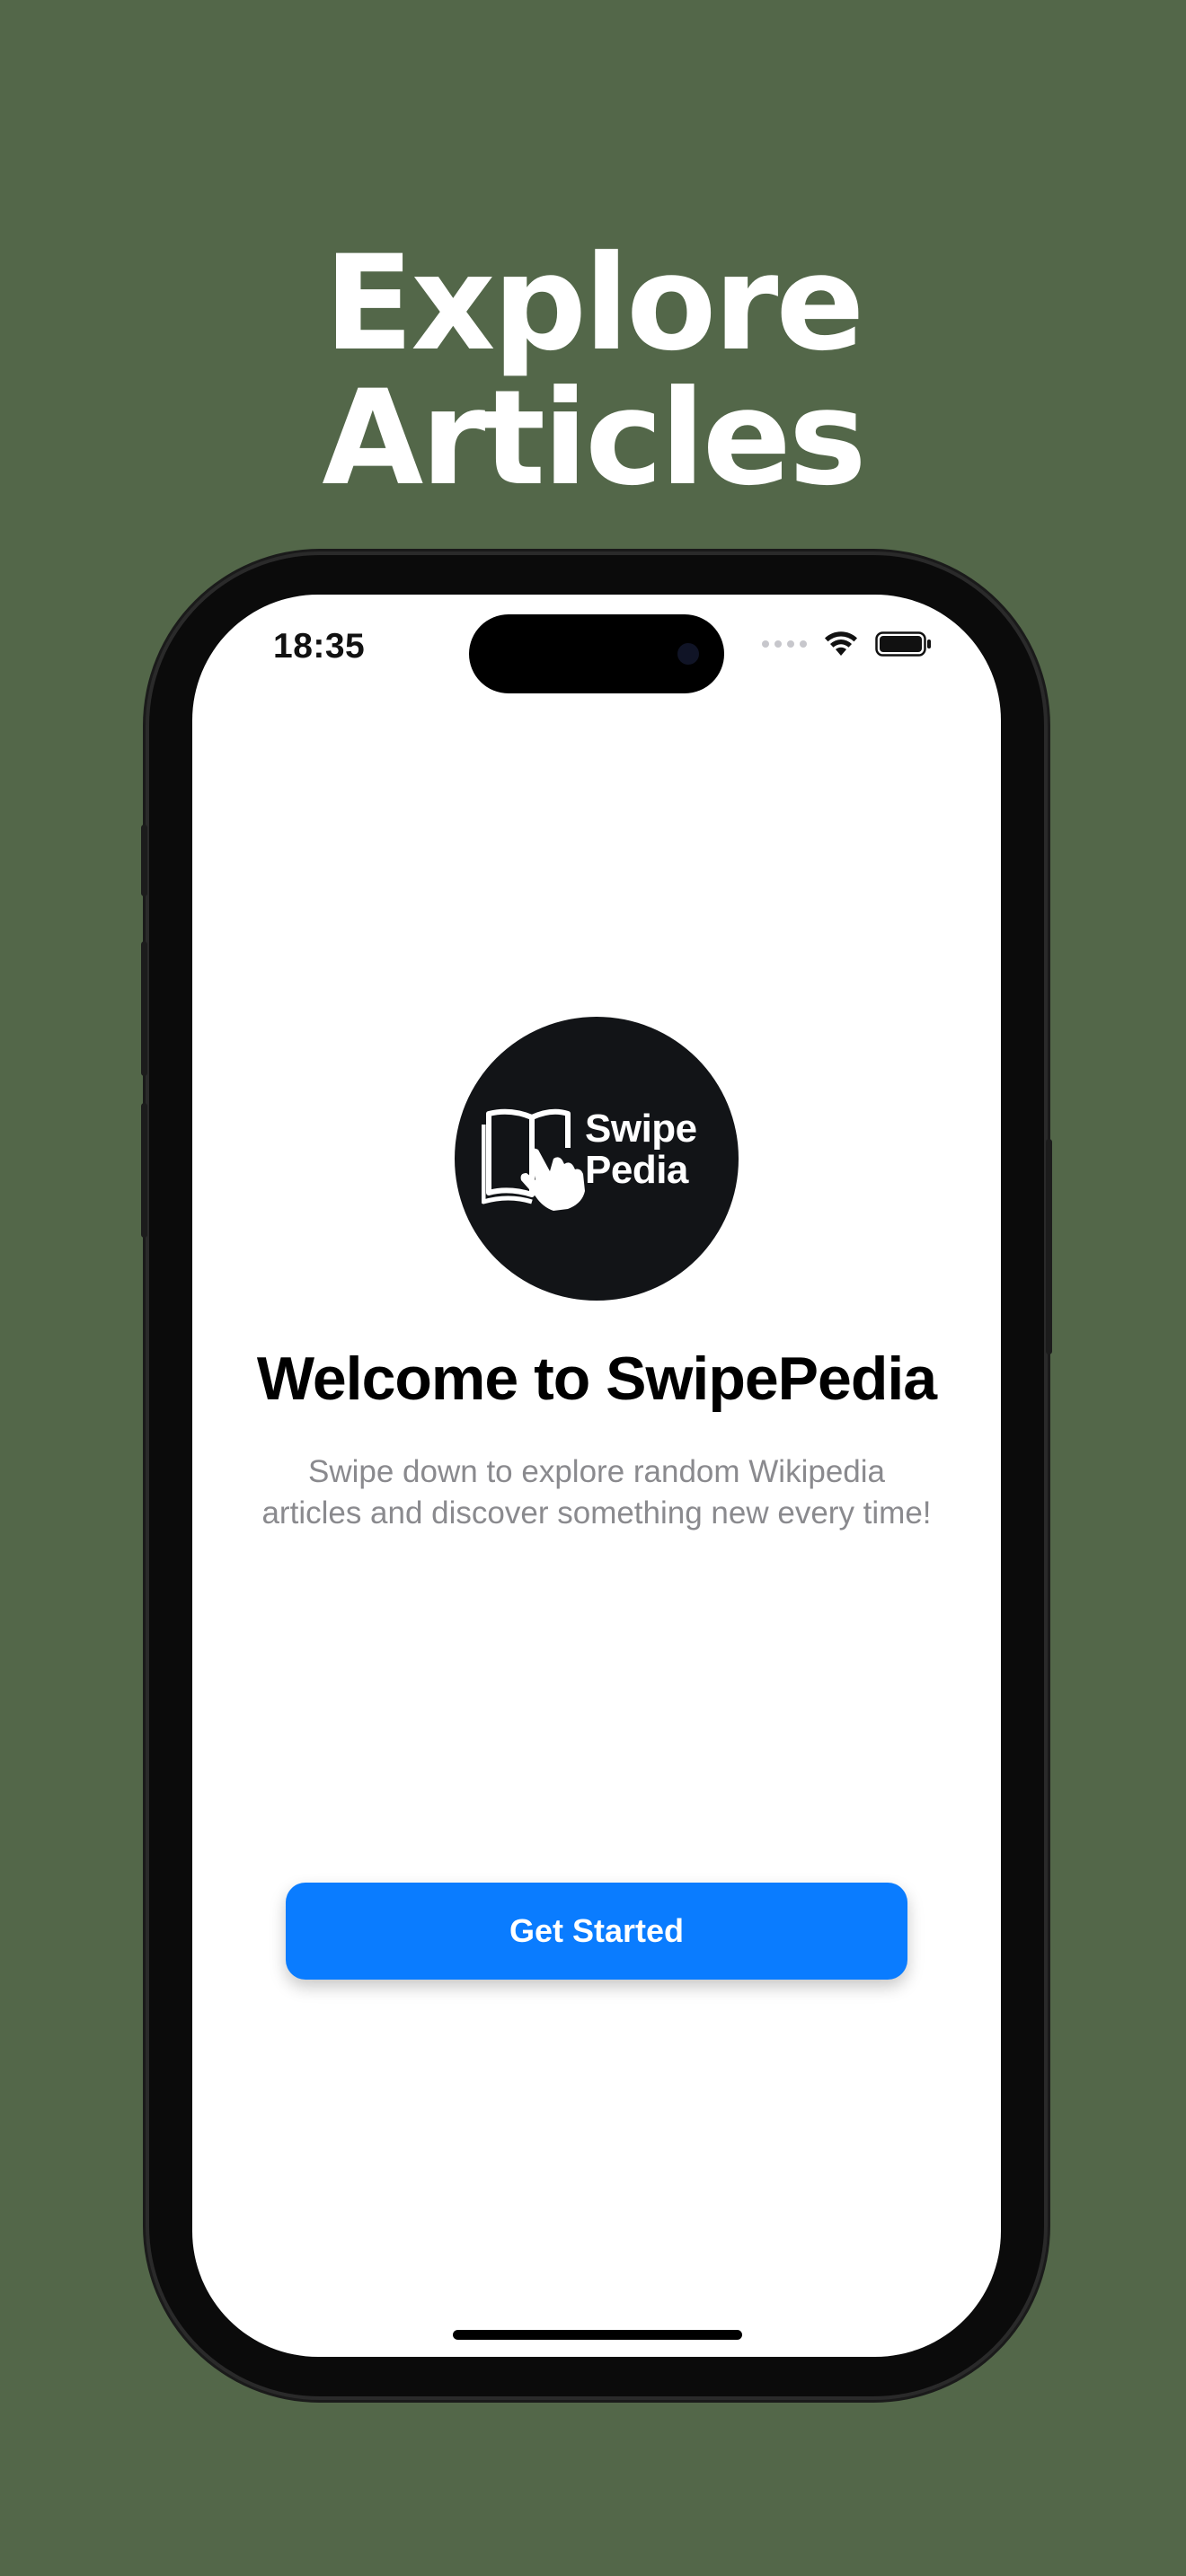  What do you see at coordinates (903, 644) in the screenshot?
I see `battery-icon` at bounding box center [903, 644].